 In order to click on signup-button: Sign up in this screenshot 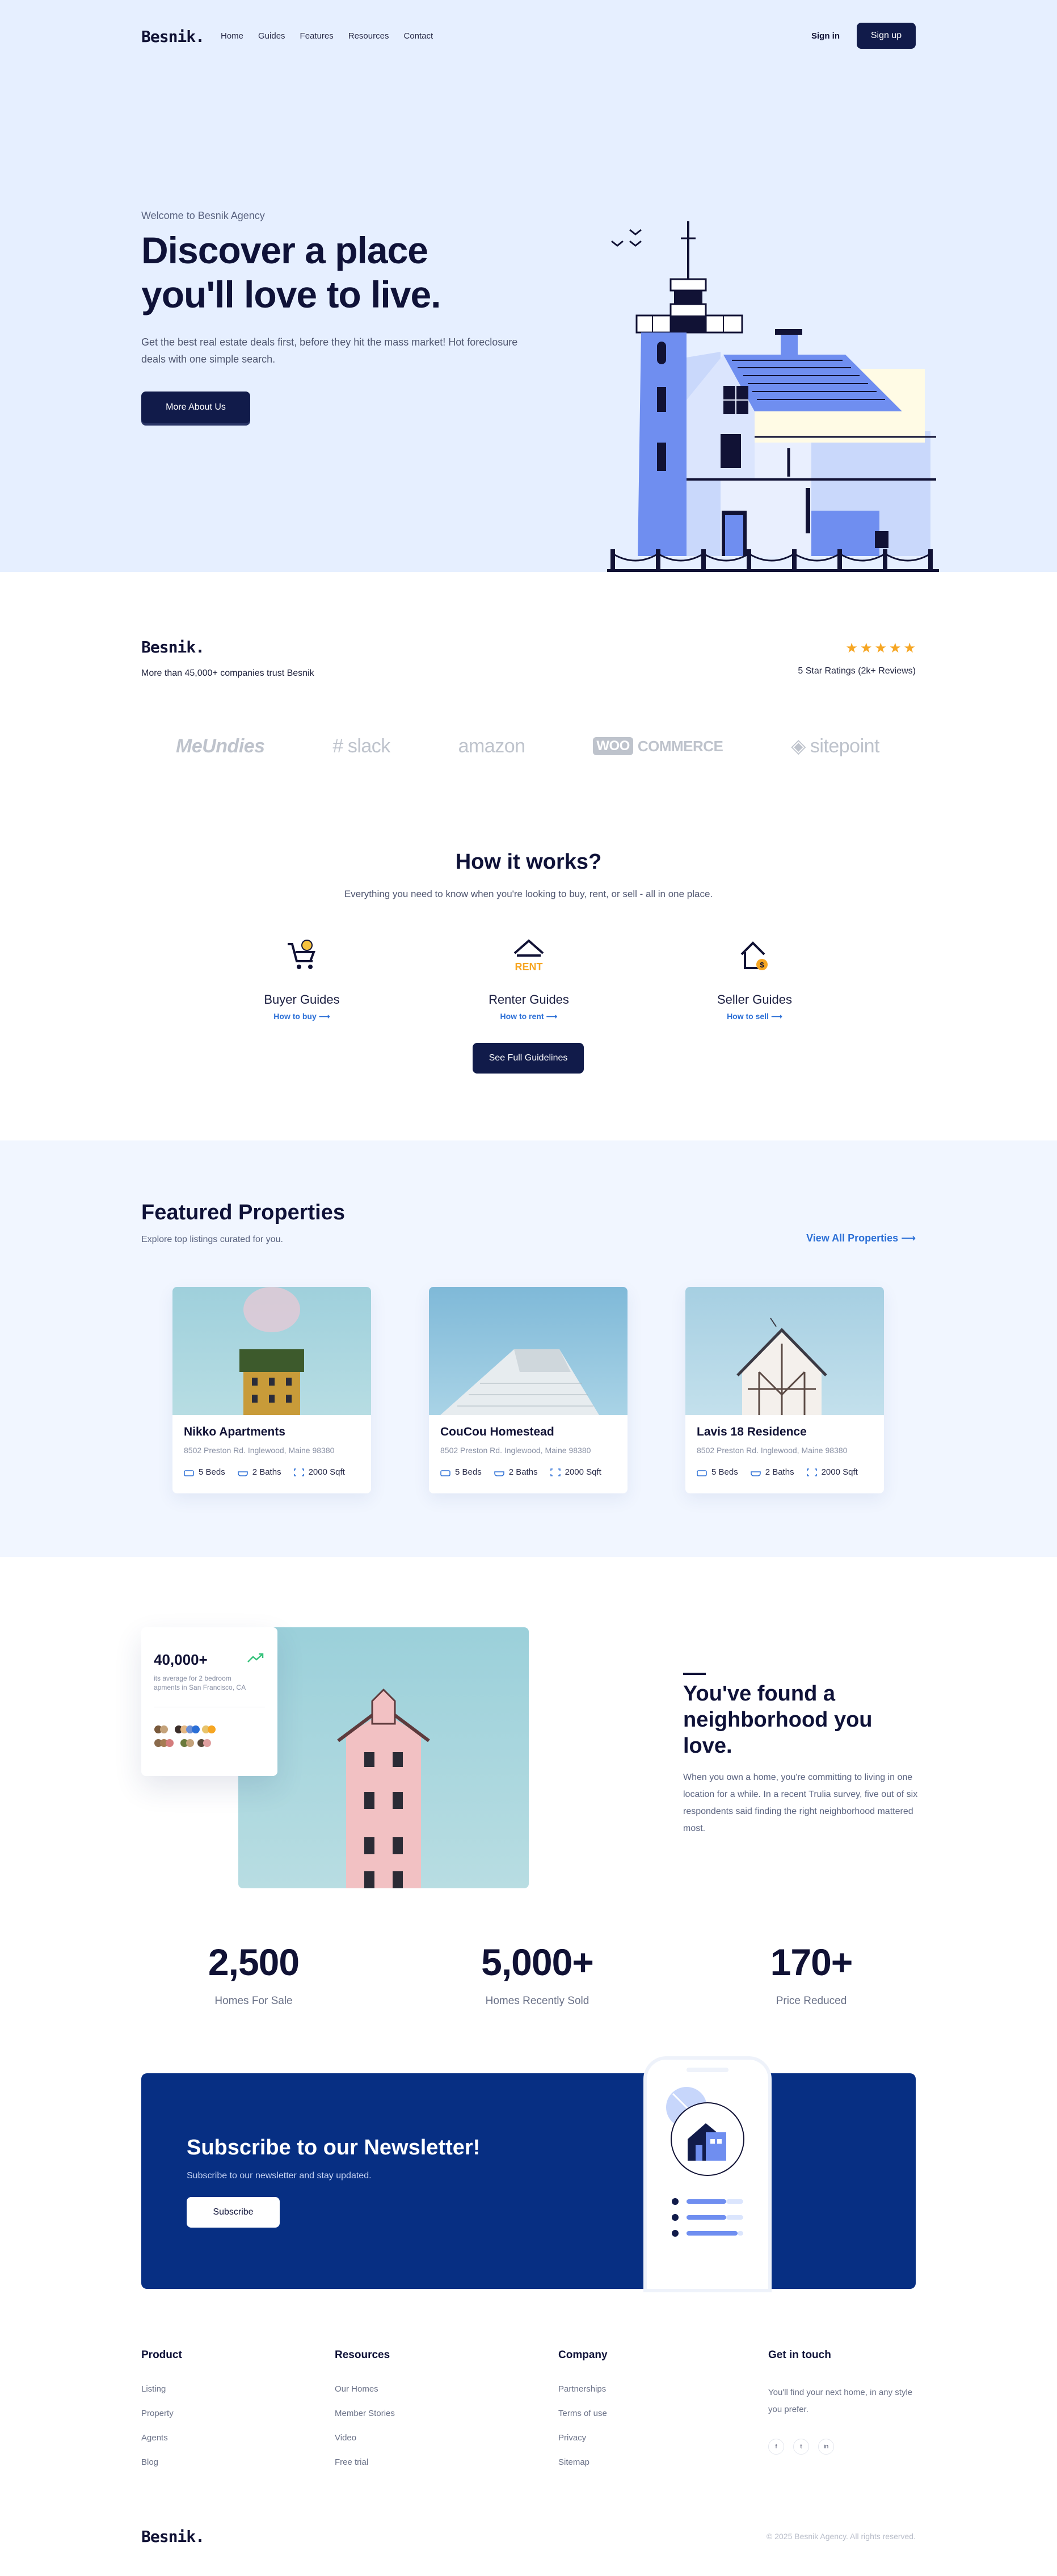, I will do `click(886, 36)`.